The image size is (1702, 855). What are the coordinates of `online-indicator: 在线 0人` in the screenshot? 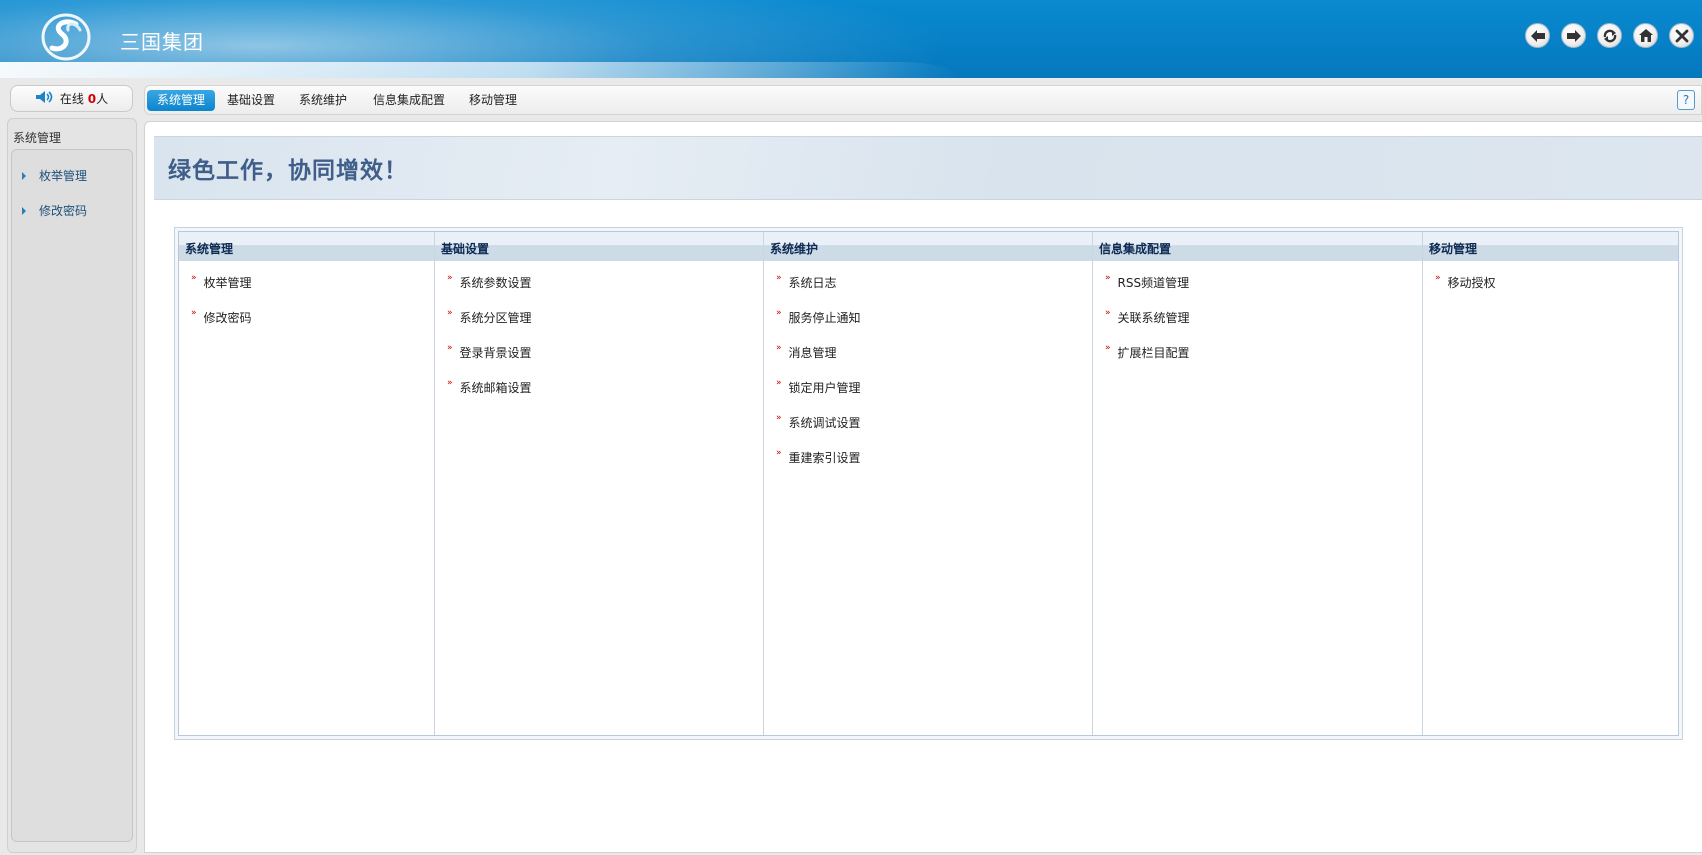 It's located at (71, 98).